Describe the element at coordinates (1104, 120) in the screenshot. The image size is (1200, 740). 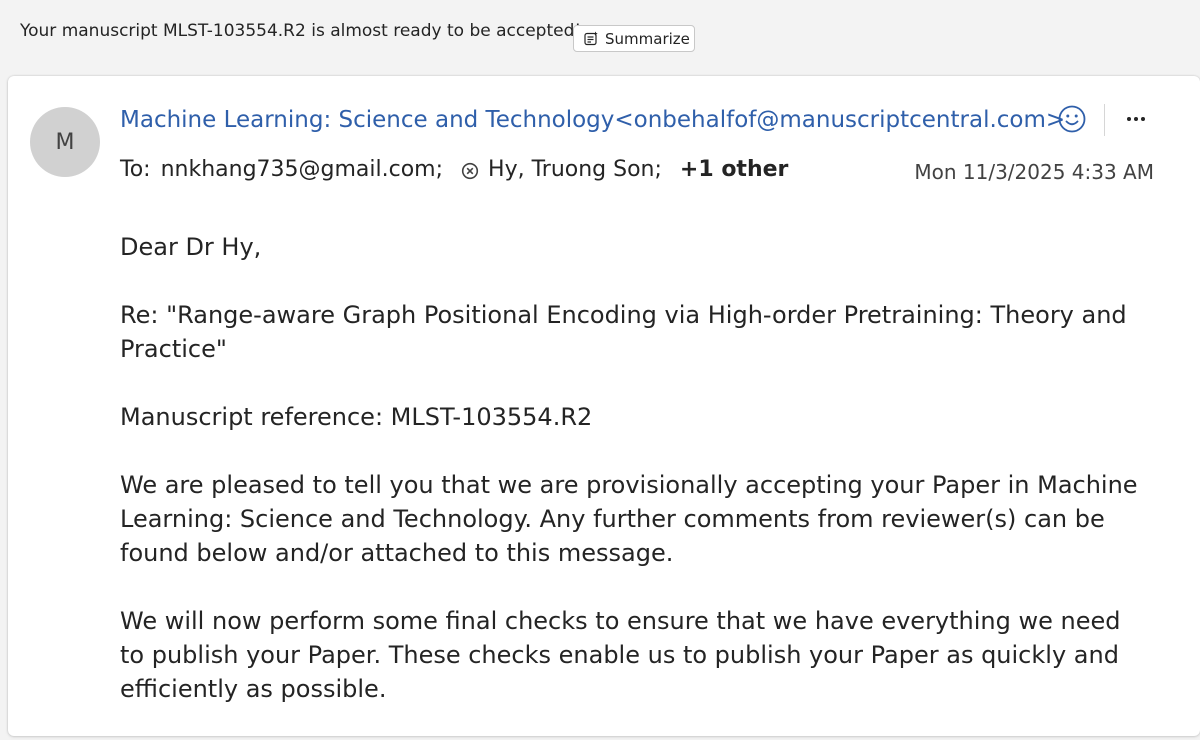
I see `toolbar-divider` at that location.